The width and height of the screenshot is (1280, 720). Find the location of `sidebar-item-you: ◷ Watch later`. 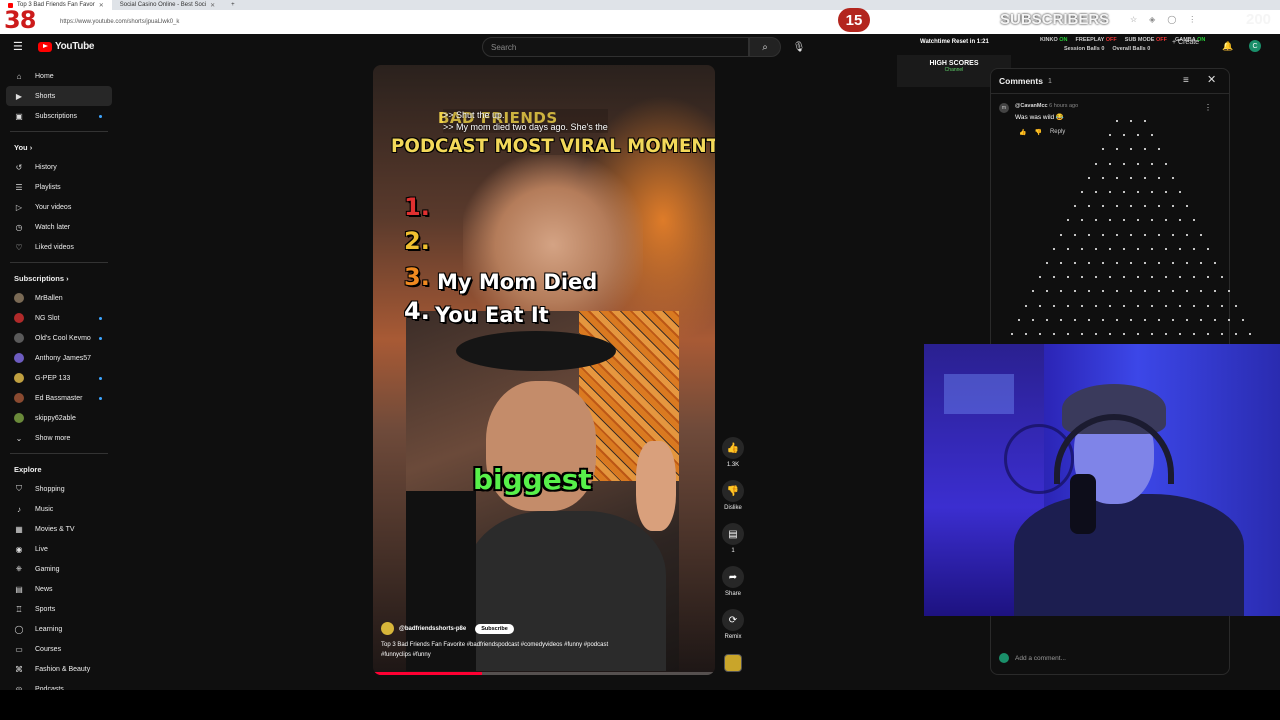

sidebar-item-you: ◷ Watch later is located at coordinates (59, 227).